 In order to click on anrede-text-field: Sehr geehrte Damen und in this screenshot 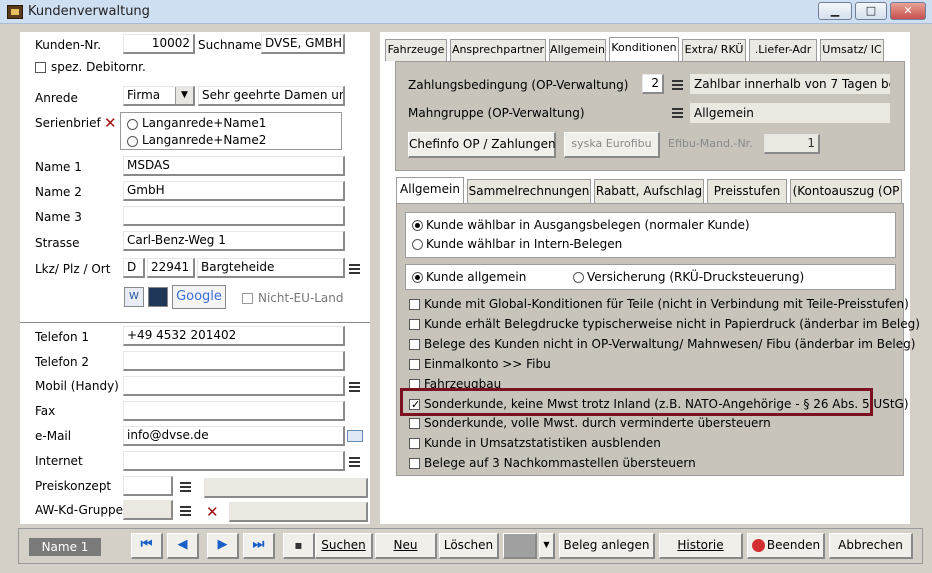, I will do `click(271, 96)`.